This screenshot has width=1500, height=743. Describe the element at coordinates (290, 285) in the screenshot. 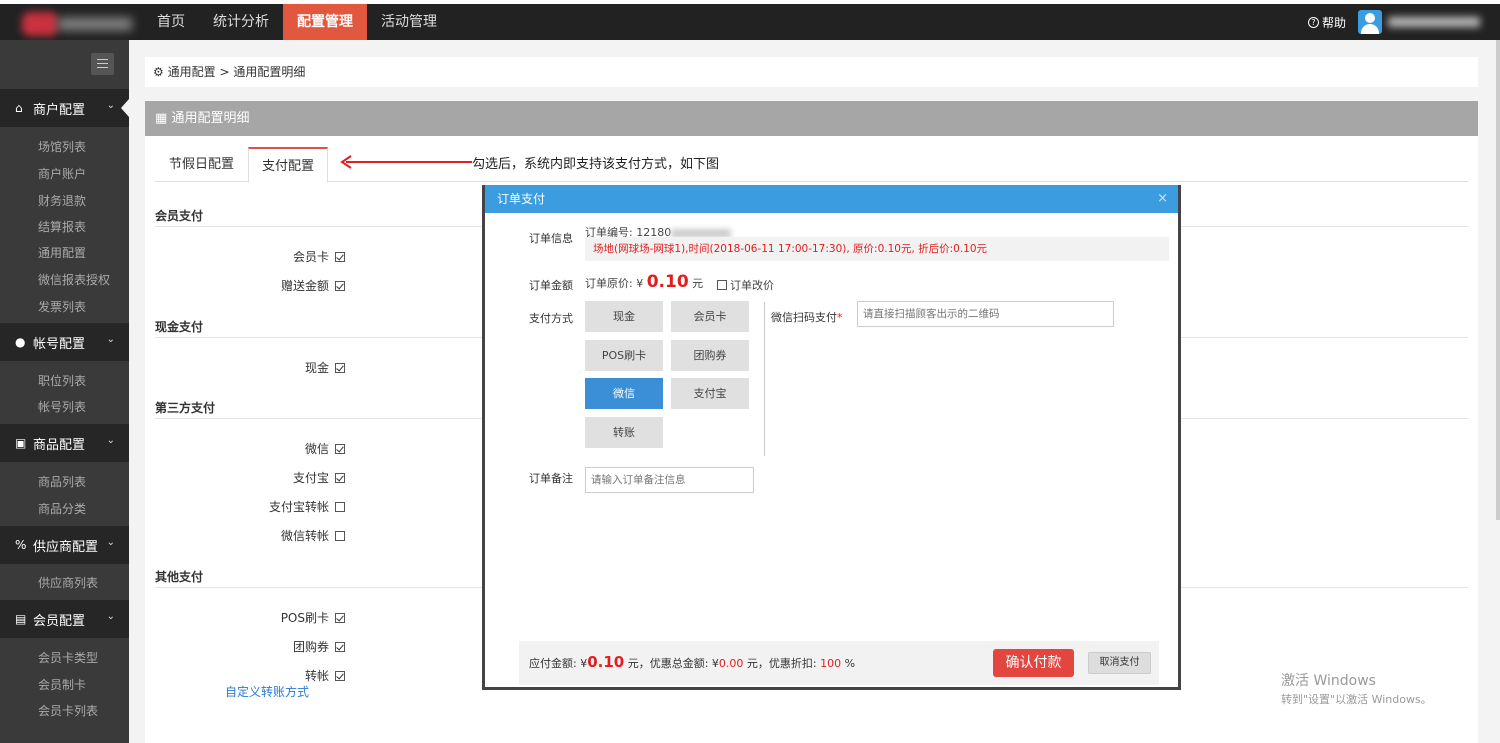

I see `checkbox-gift-amount: 赠送金额` at that location.